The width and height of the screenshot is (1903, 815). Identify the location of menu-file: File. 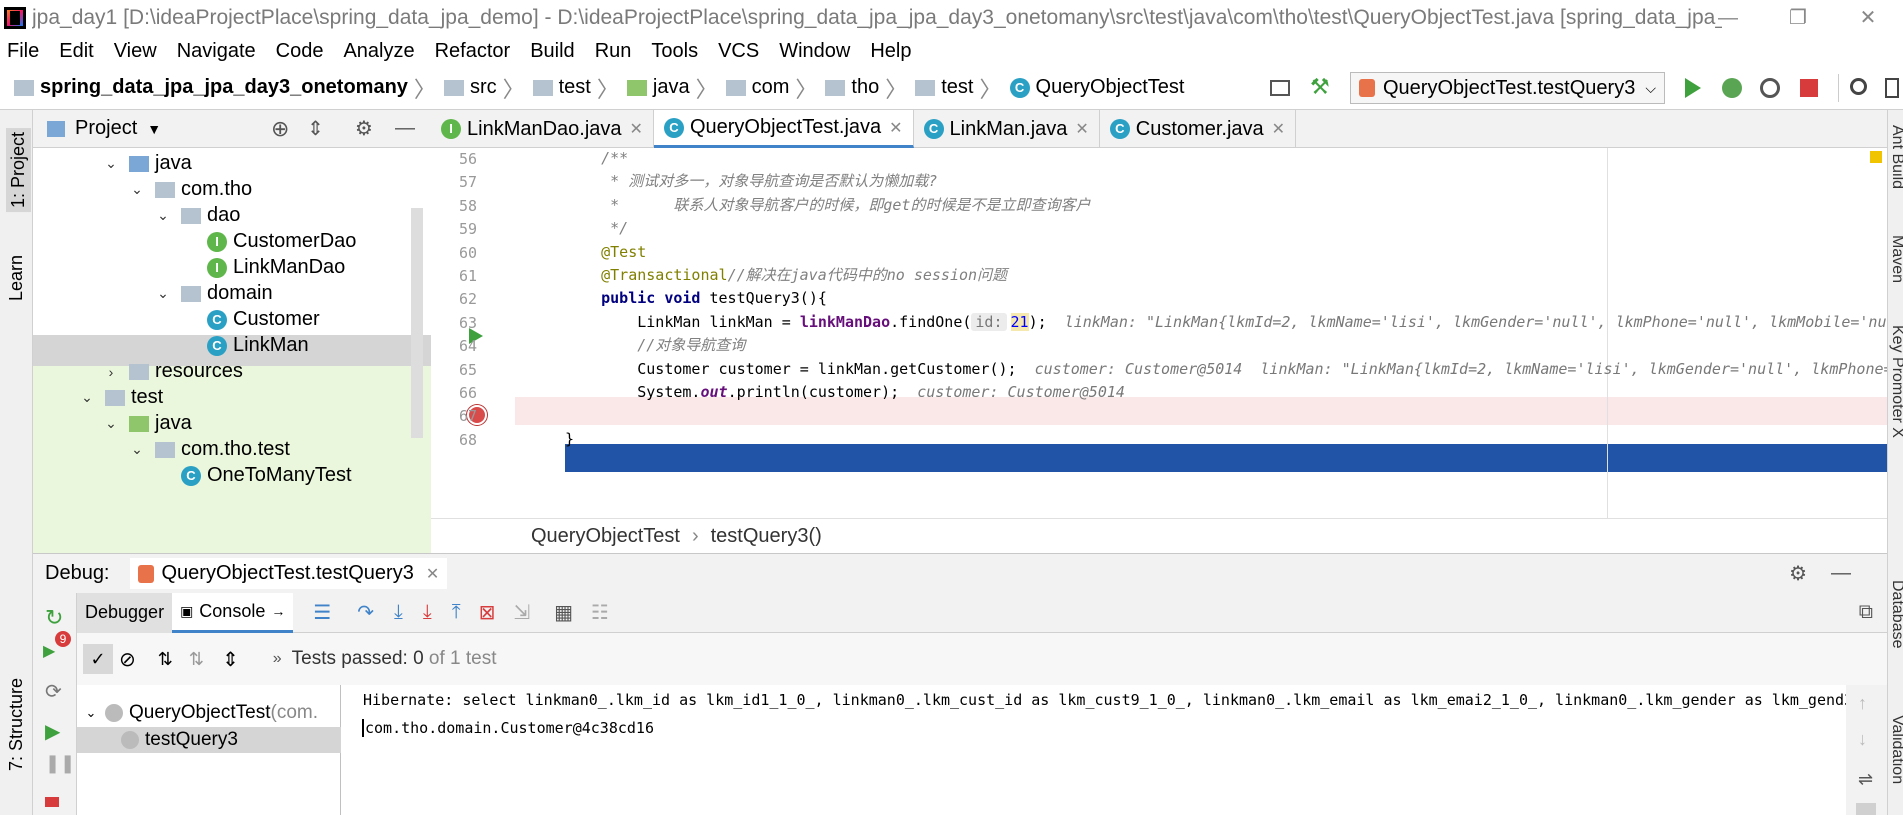
(23, 51).